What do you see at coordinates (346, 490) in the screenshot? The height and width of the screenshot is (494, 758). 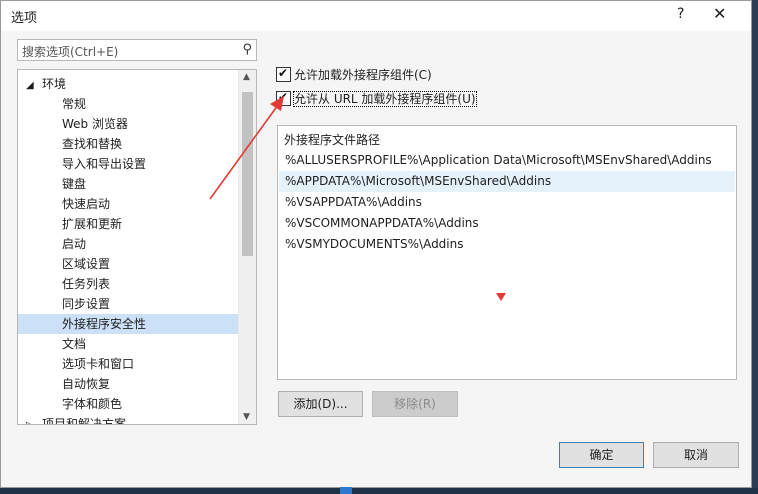 I see `windows-logo-icon` at bounding box center [346, 490].